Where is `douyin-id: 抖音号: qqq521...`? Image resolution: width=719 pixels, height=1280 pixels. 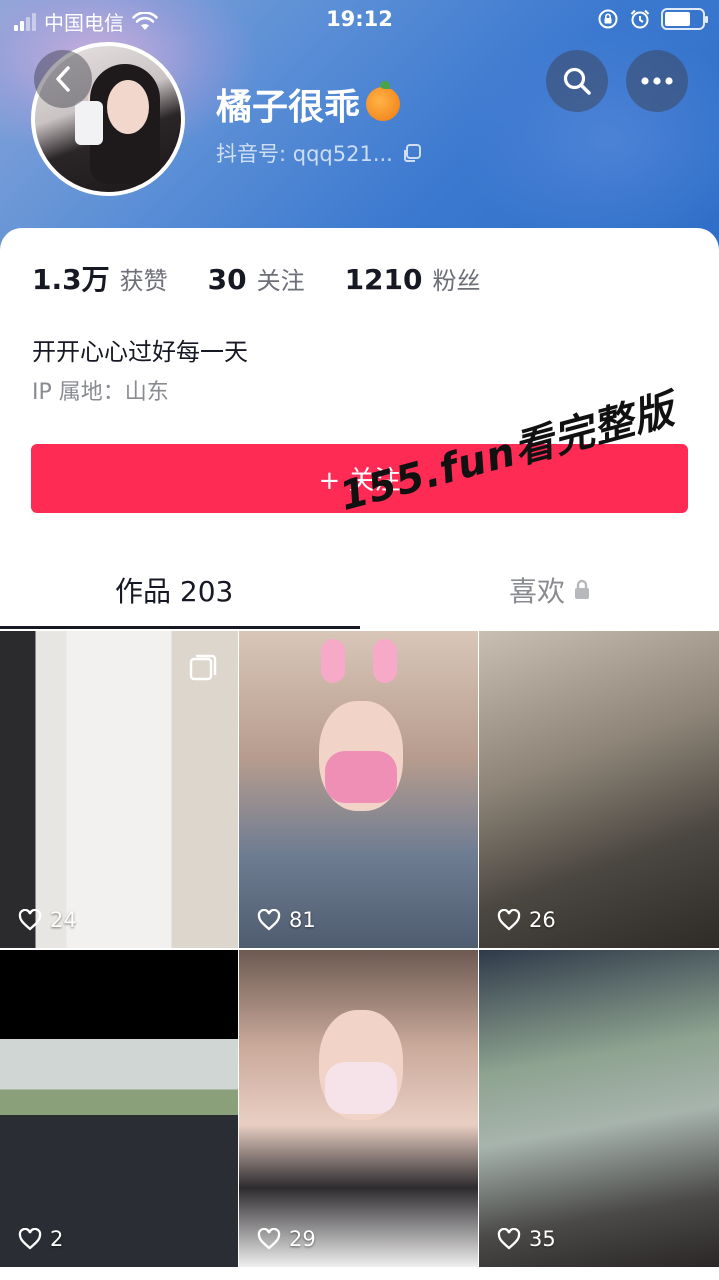 douyin-id: 抖音号: qqq521... is located at coordinates (319, 153).